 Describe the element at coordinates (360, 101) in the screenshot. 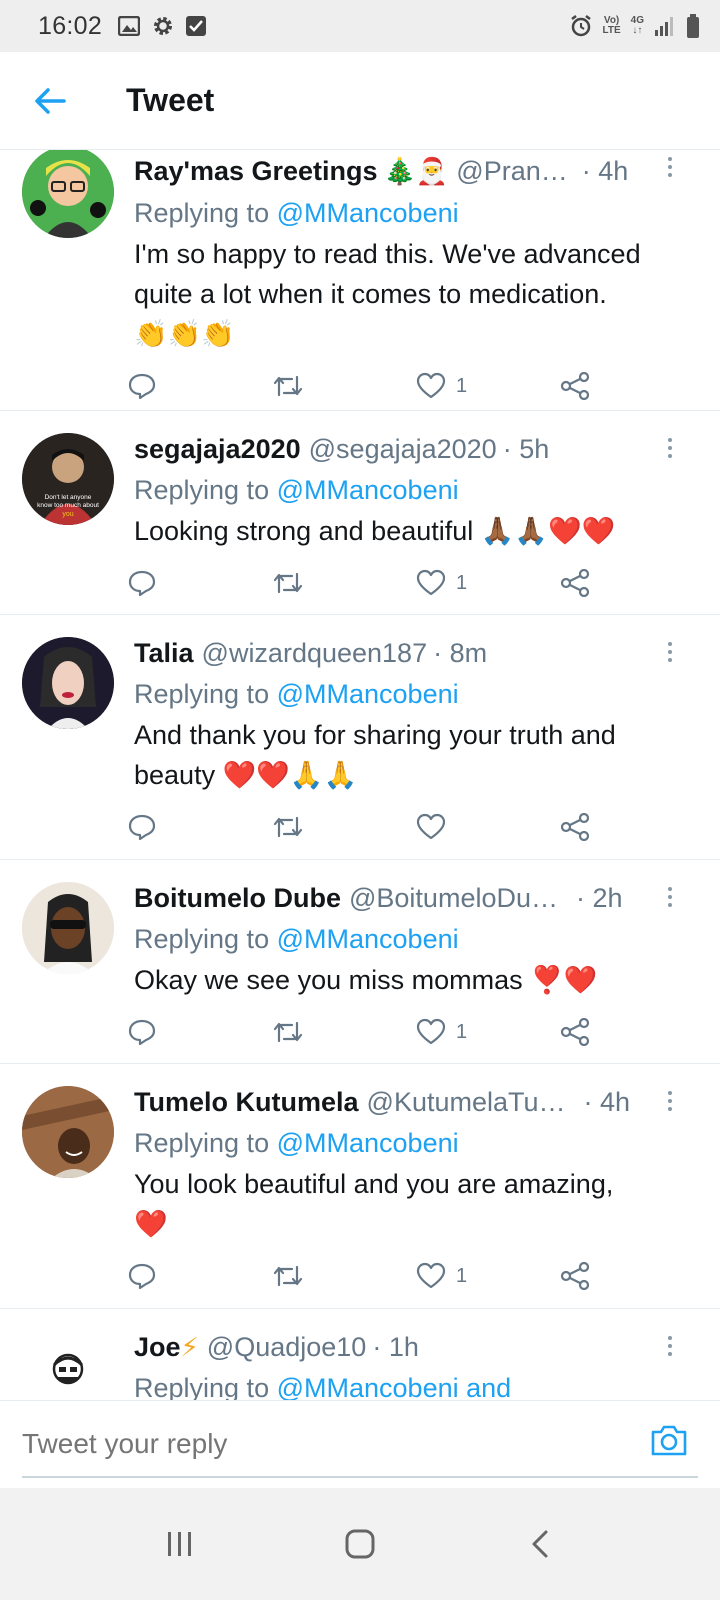

I see `app-bar: Tweet` at that location.